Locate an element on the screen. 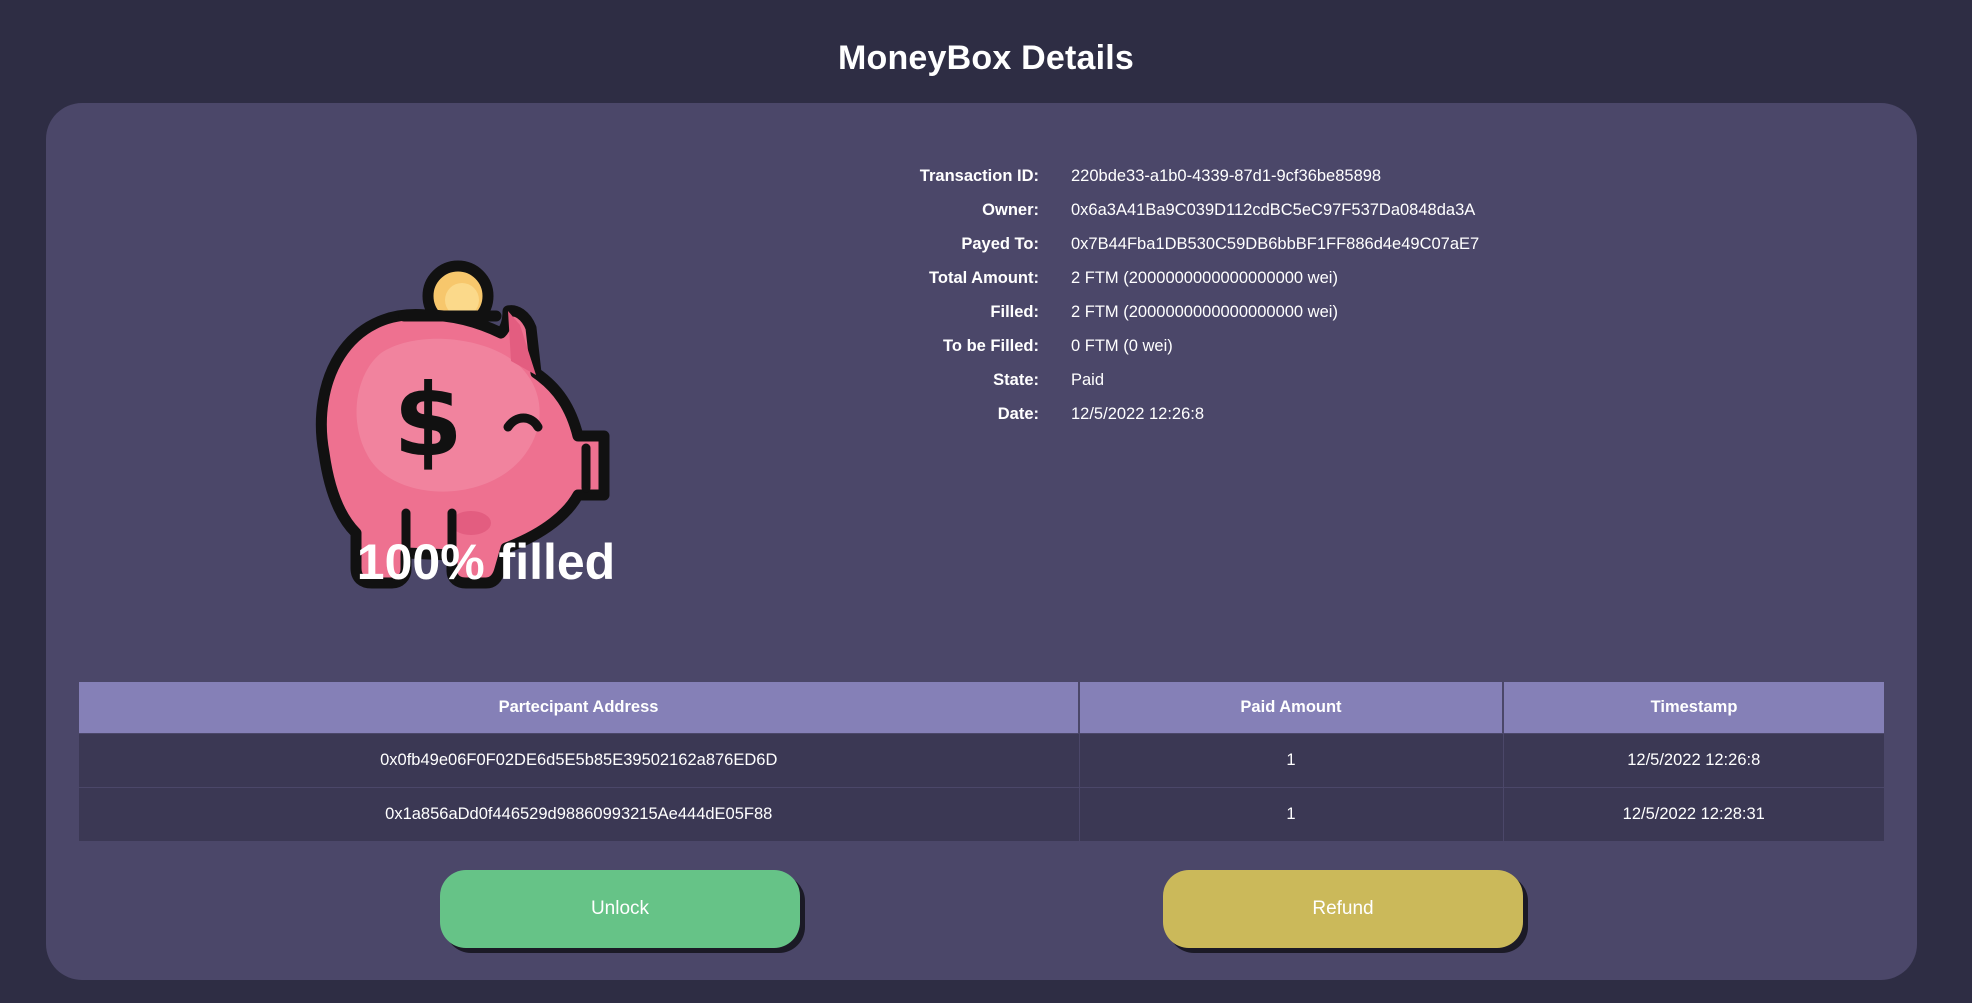 The width and height of the screenshot is (1972, 1003). column-header-address: Partecipant Address is located at coordinates (579, 708).